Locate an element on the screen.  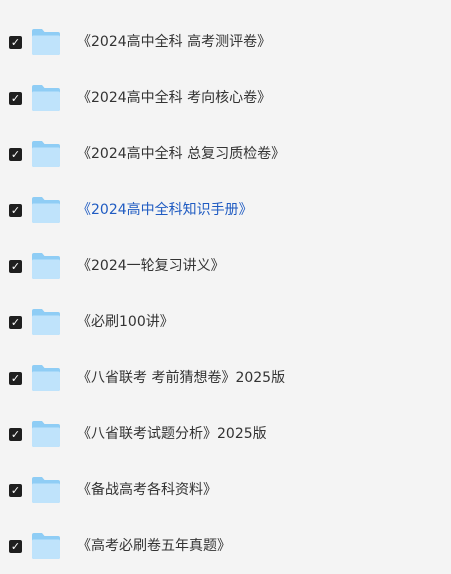
list-item: ✓ 《2024一轮复习讲义》 is located at coordinates (225, 266).